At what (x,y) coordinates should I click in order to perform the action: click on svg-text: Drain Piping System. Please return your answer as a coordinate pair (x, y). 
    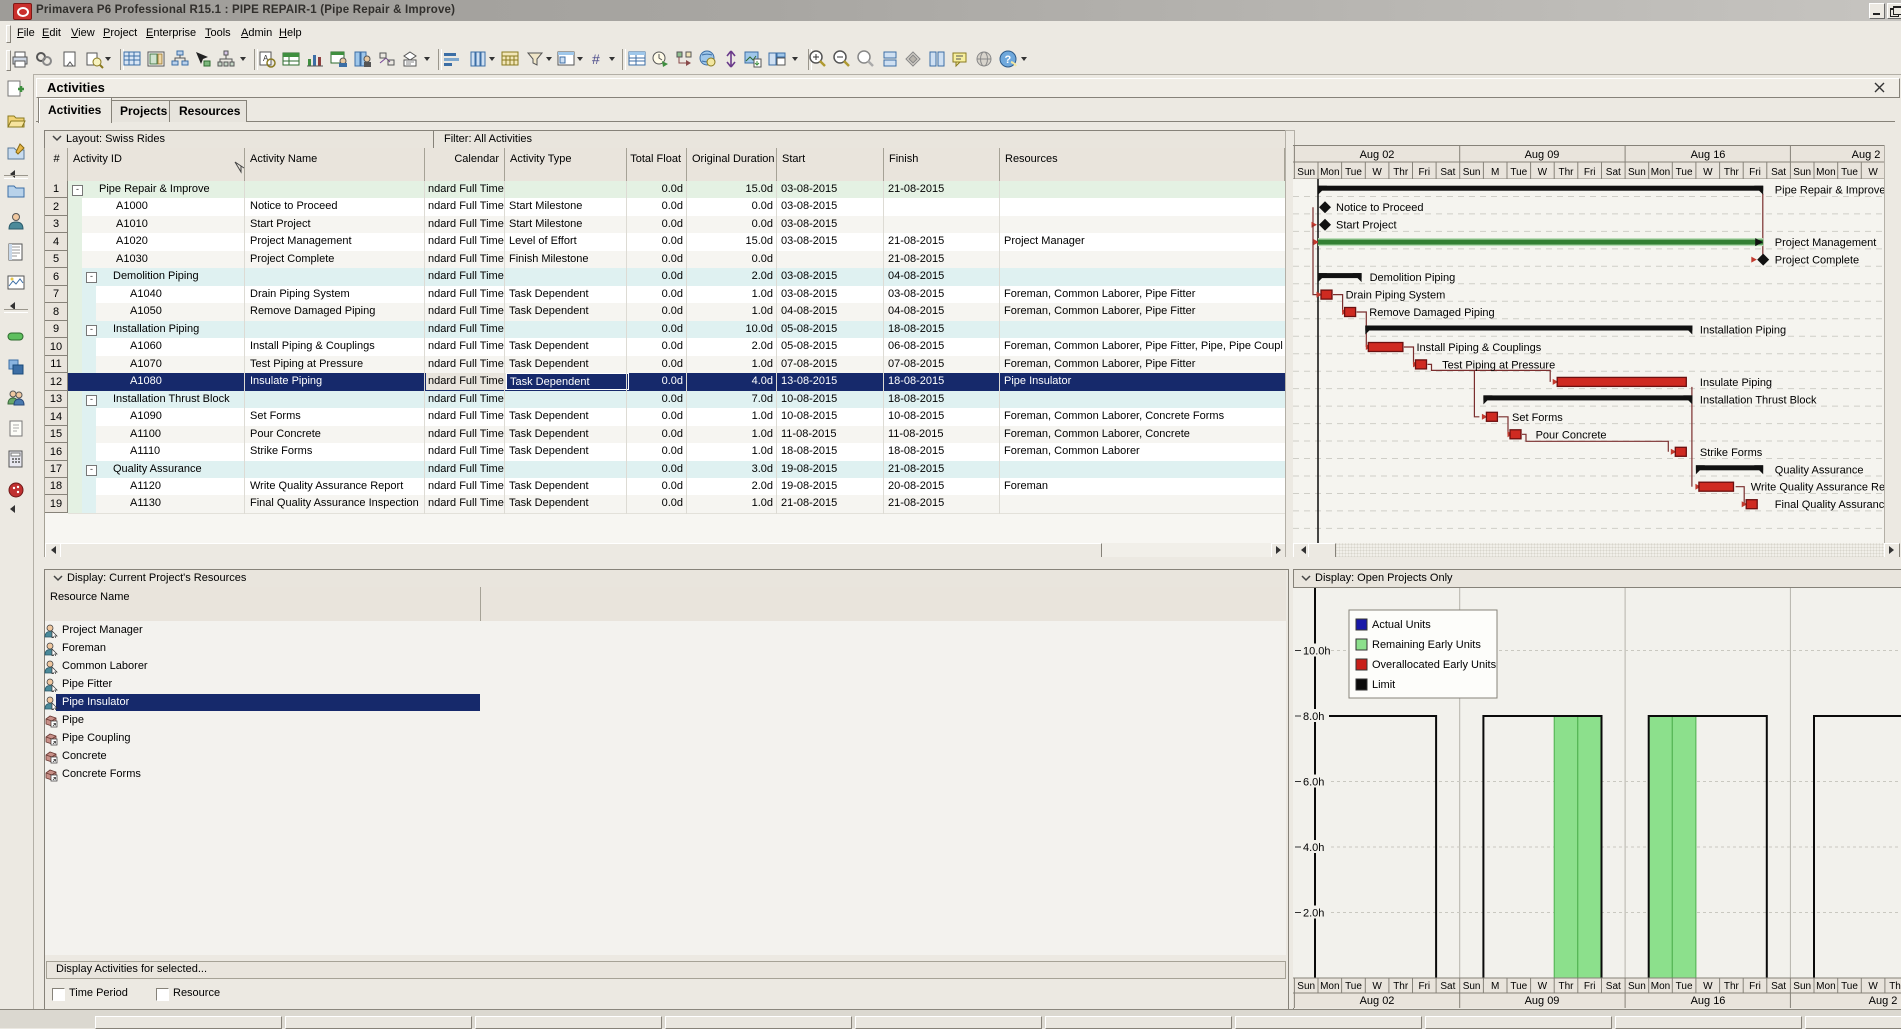
    Looking at the image, I should click on (1396, 296).